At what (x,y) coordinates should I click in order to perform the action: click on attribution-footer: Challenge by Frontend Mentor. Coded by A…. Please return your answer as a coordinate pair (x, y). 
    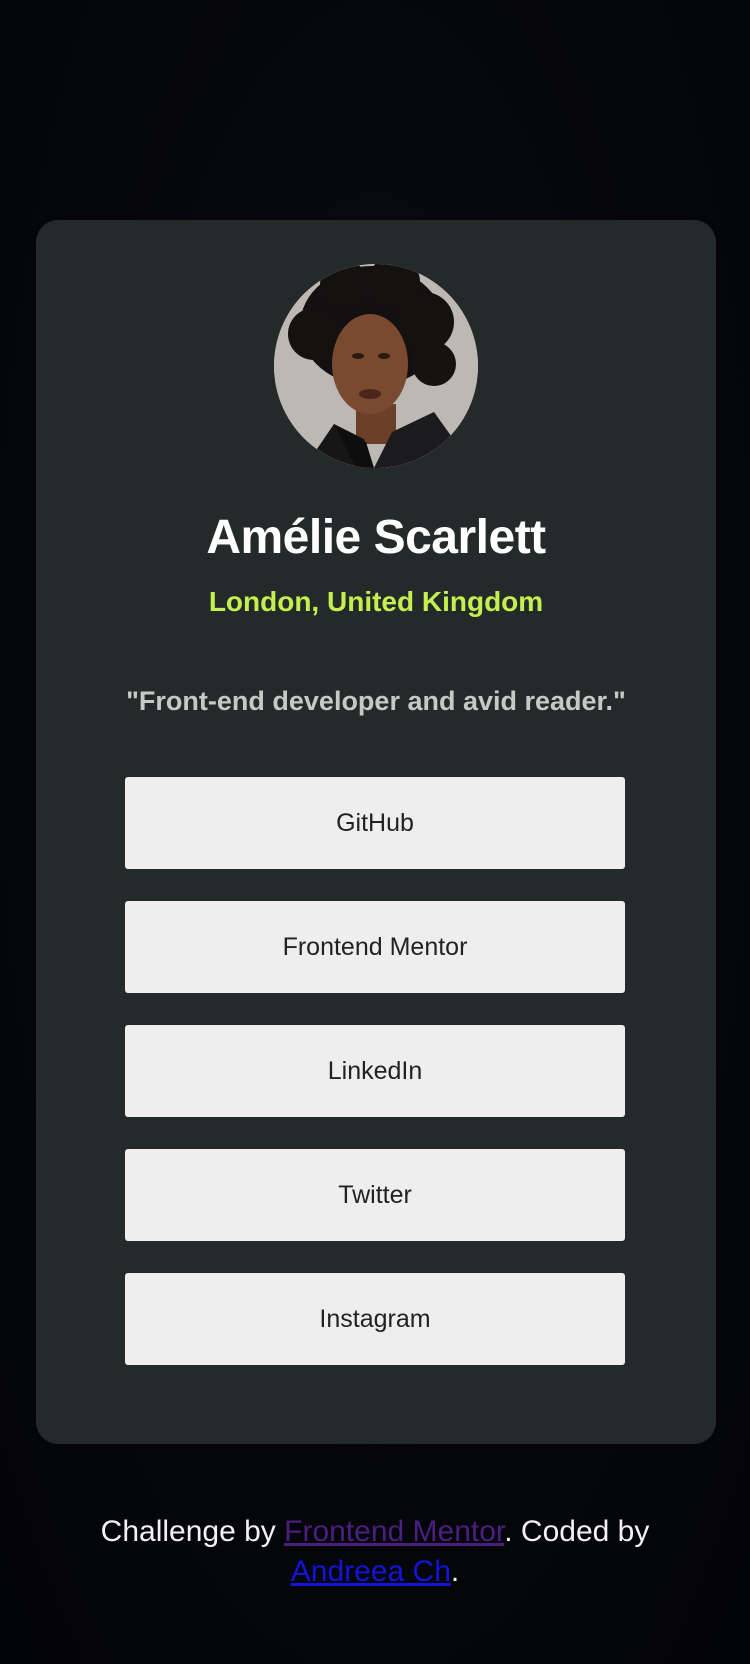
    Looking at the image, I should click on (375, 1552).